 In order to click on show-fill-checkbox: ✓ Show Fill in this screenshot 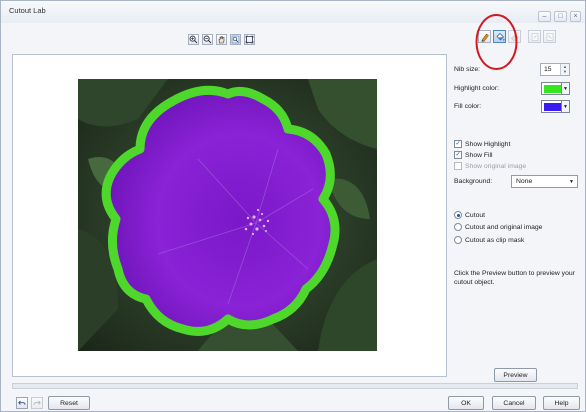, I will do `click(473, 155)`.